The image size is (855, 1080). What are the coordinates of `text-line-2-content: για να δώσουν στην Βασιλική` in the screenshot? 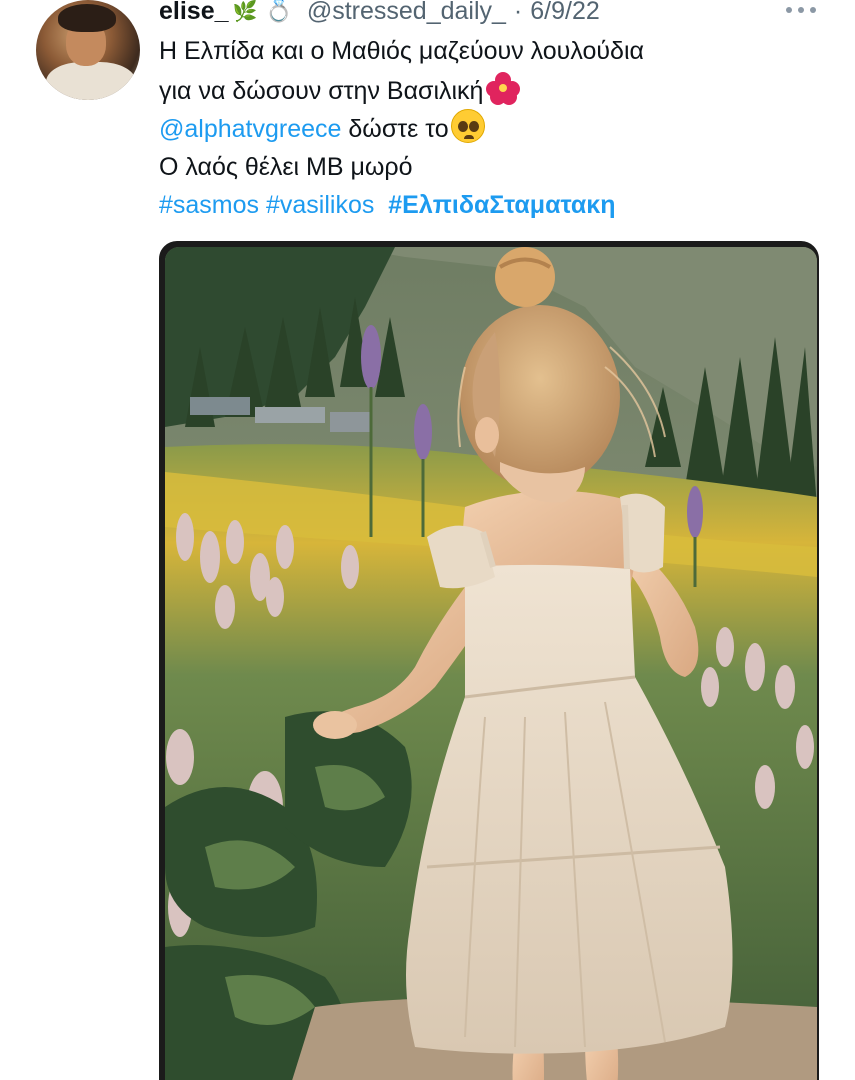 It's located at (321, 90).